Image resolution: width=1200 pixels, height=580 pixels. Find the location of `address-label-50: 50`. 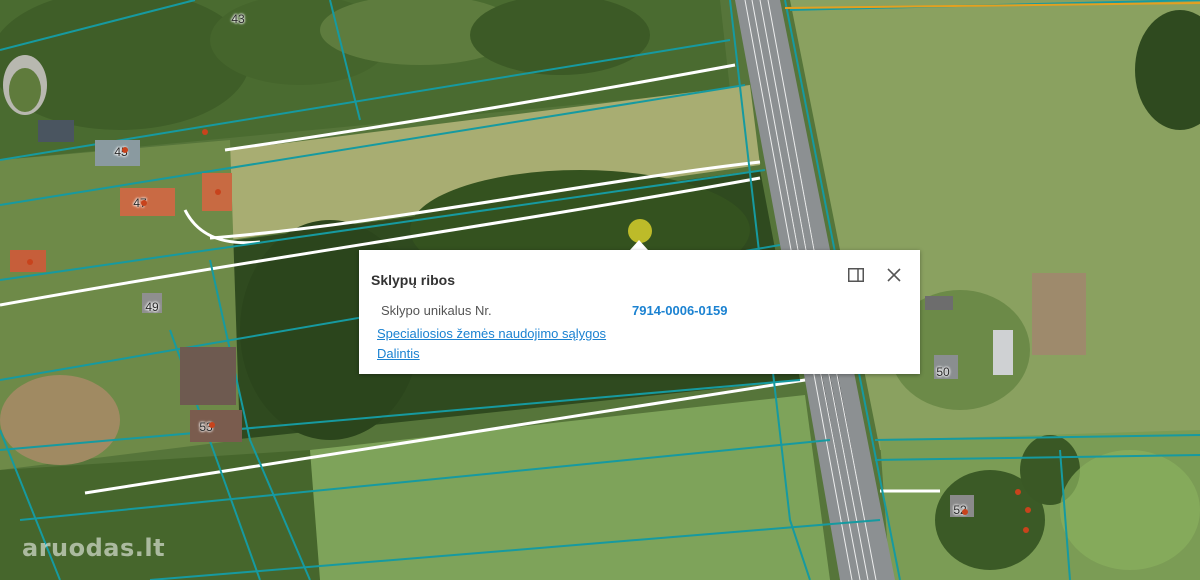

address-label-50: 50 is located at coordinates (943, 372).